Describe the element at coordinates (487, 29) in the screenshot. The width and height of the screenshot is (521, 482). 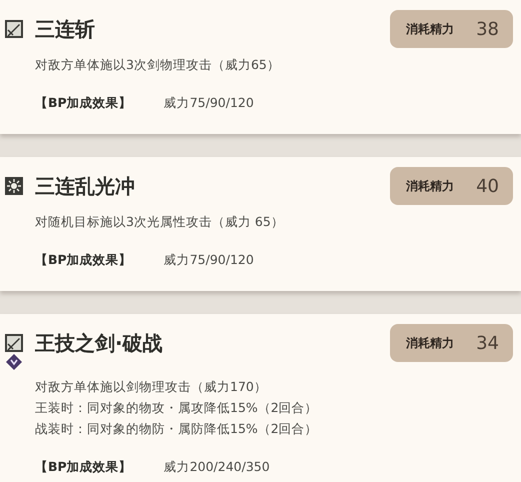
I see `cost-value: 38` at that location.